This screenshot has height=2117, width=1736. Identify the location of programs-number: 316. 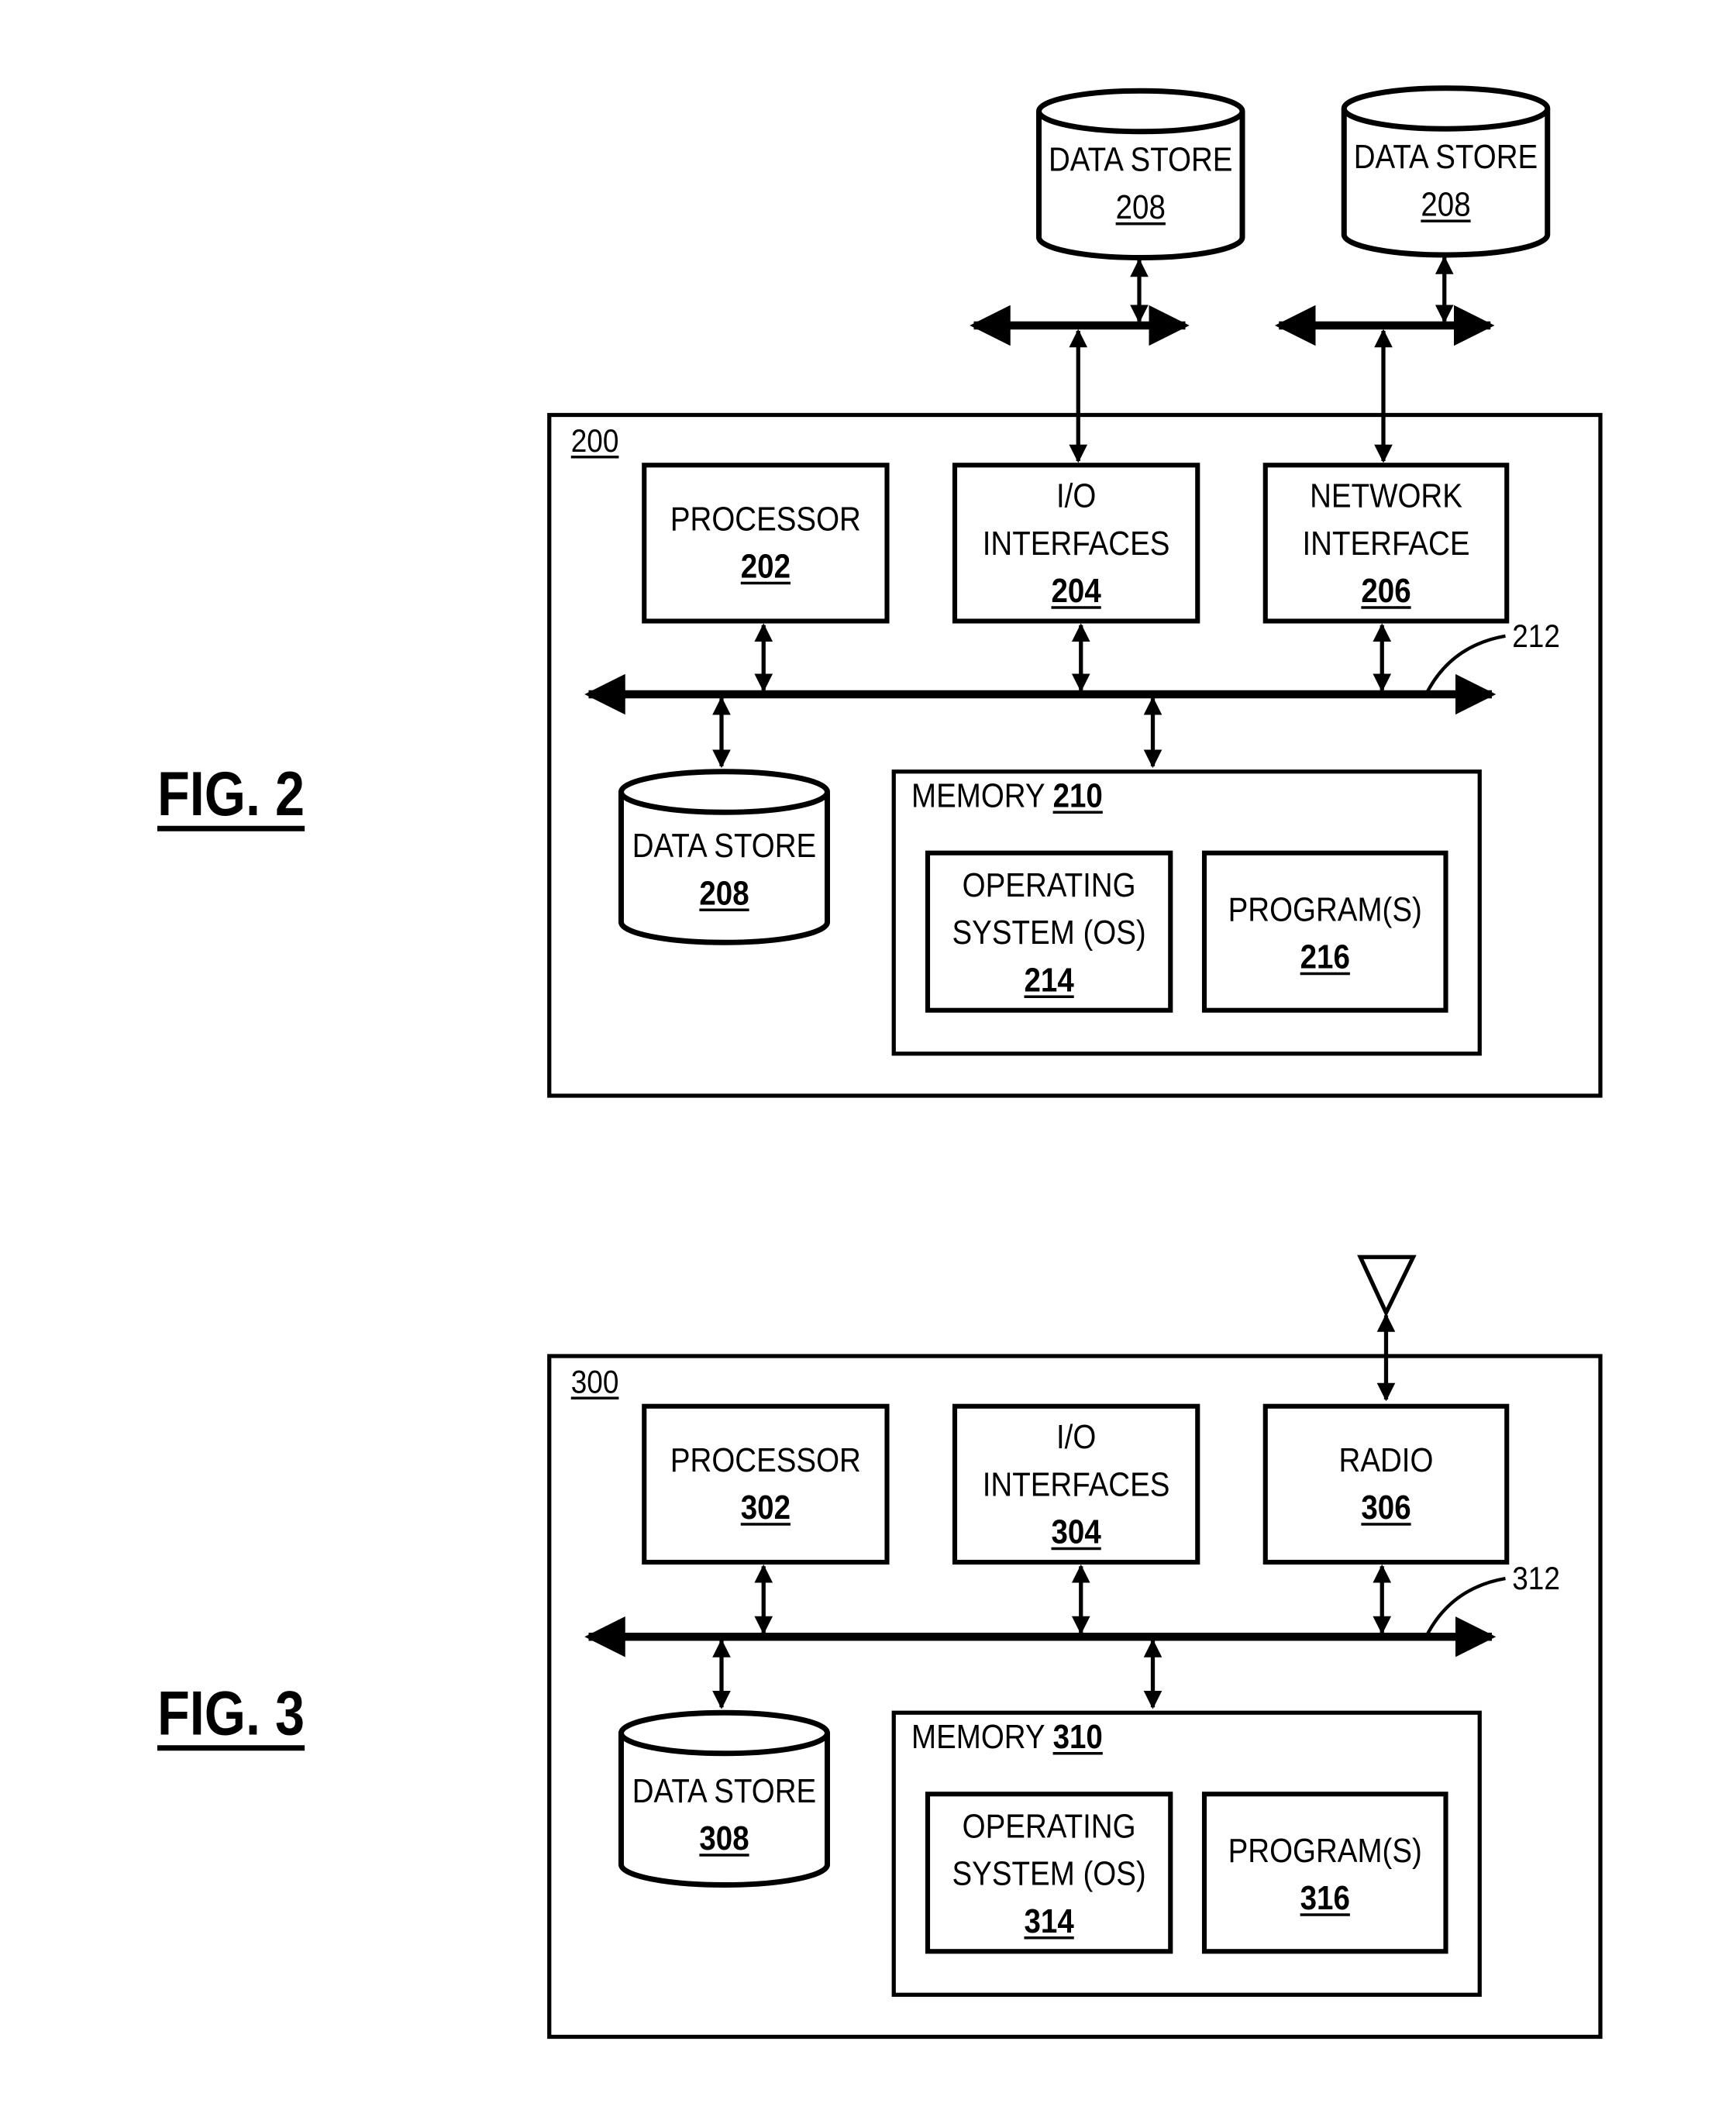
(1325, 1898).